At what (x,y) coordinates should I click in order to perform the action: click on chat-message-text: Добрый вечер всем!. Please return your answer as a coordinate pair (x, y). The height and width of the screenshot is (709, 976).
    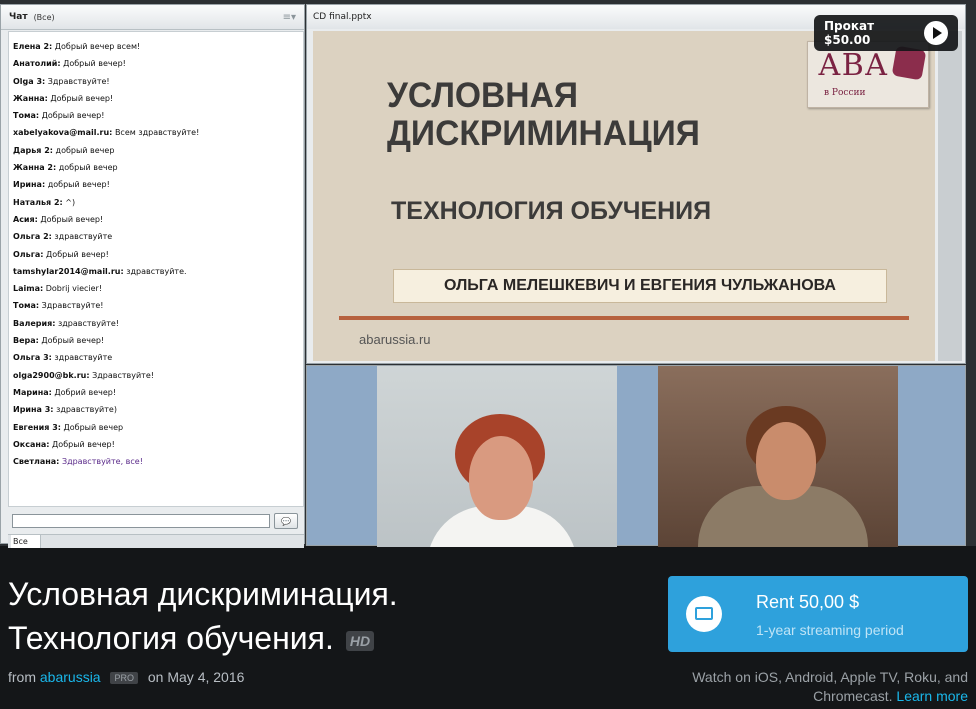
    Looking at the image, I should click on (97, 46).